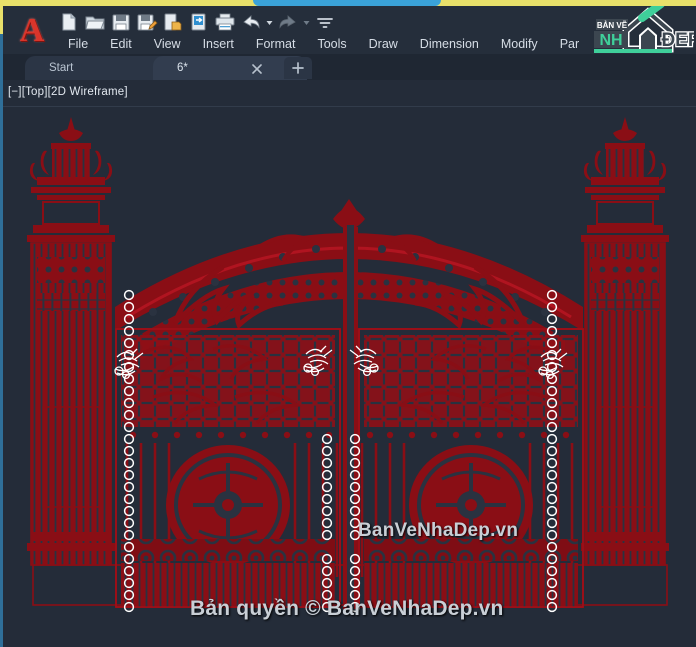  Describe the element at coordinates (677, 40) in the screenshot. I see `site-logo-short-right: ĐEP` at that location.